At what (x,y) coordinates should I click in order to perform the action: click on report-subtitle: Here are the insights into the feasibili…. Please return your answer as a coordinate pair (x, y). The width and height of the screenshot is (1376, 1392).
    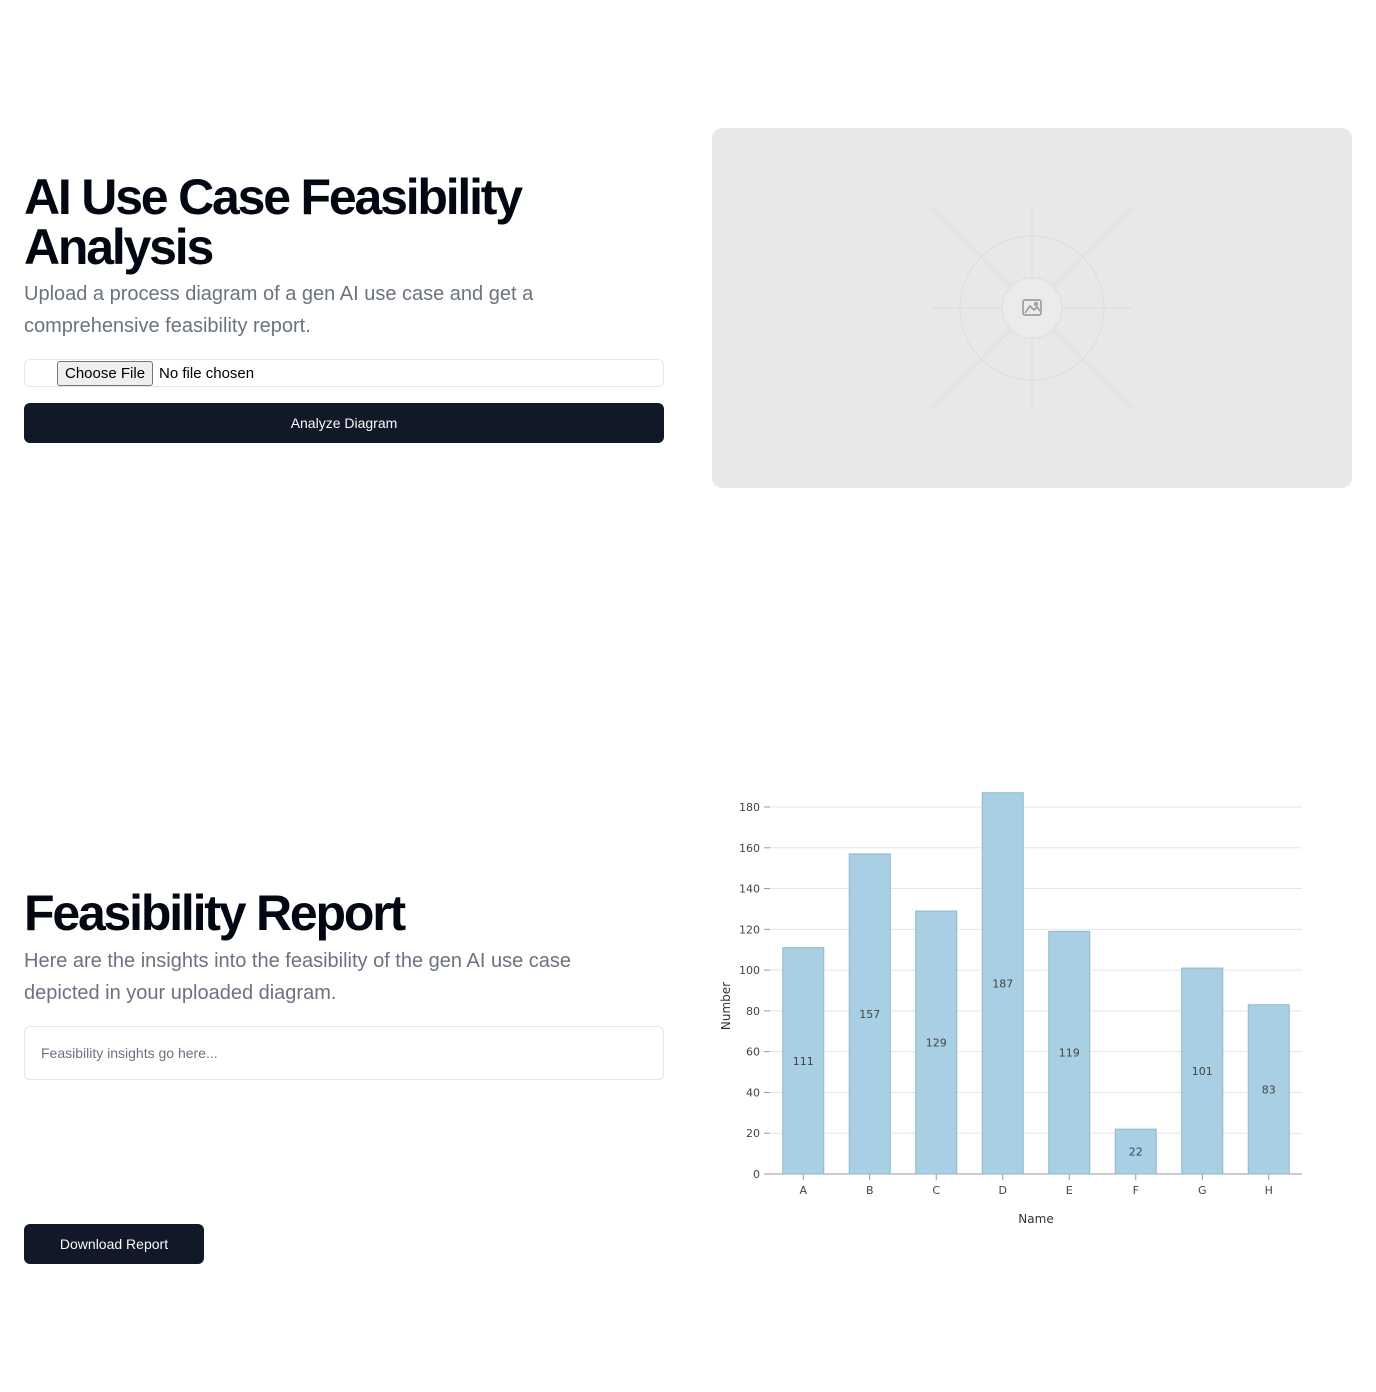
    Looking at the image, I should click on (297, 977).